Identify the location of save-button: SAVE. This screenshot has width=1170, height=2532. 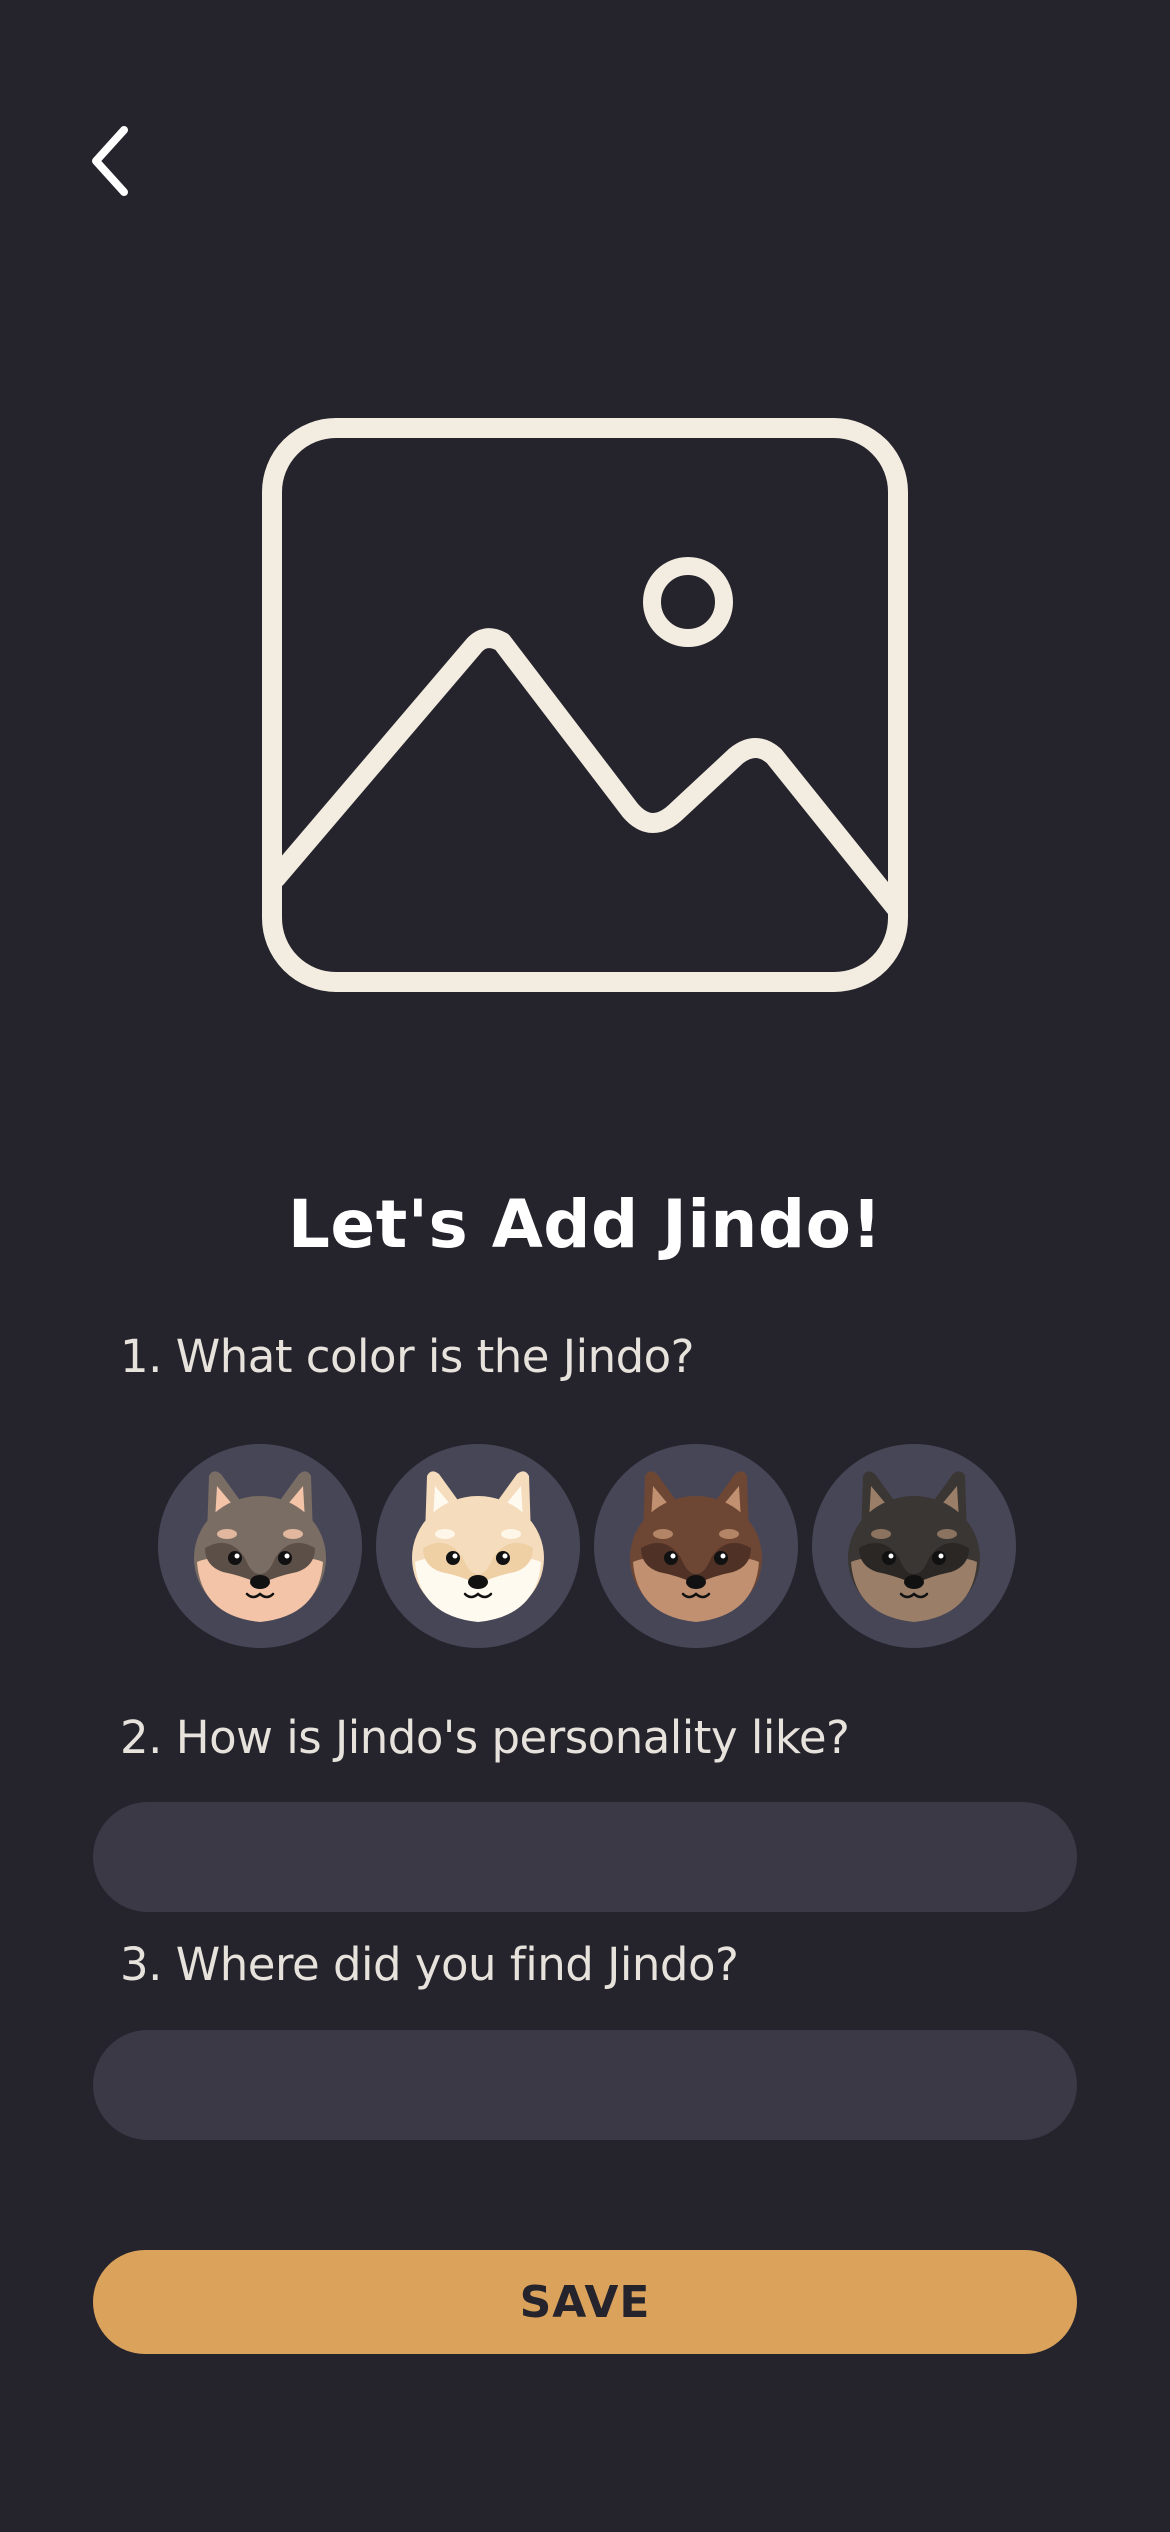
(585, 2302).